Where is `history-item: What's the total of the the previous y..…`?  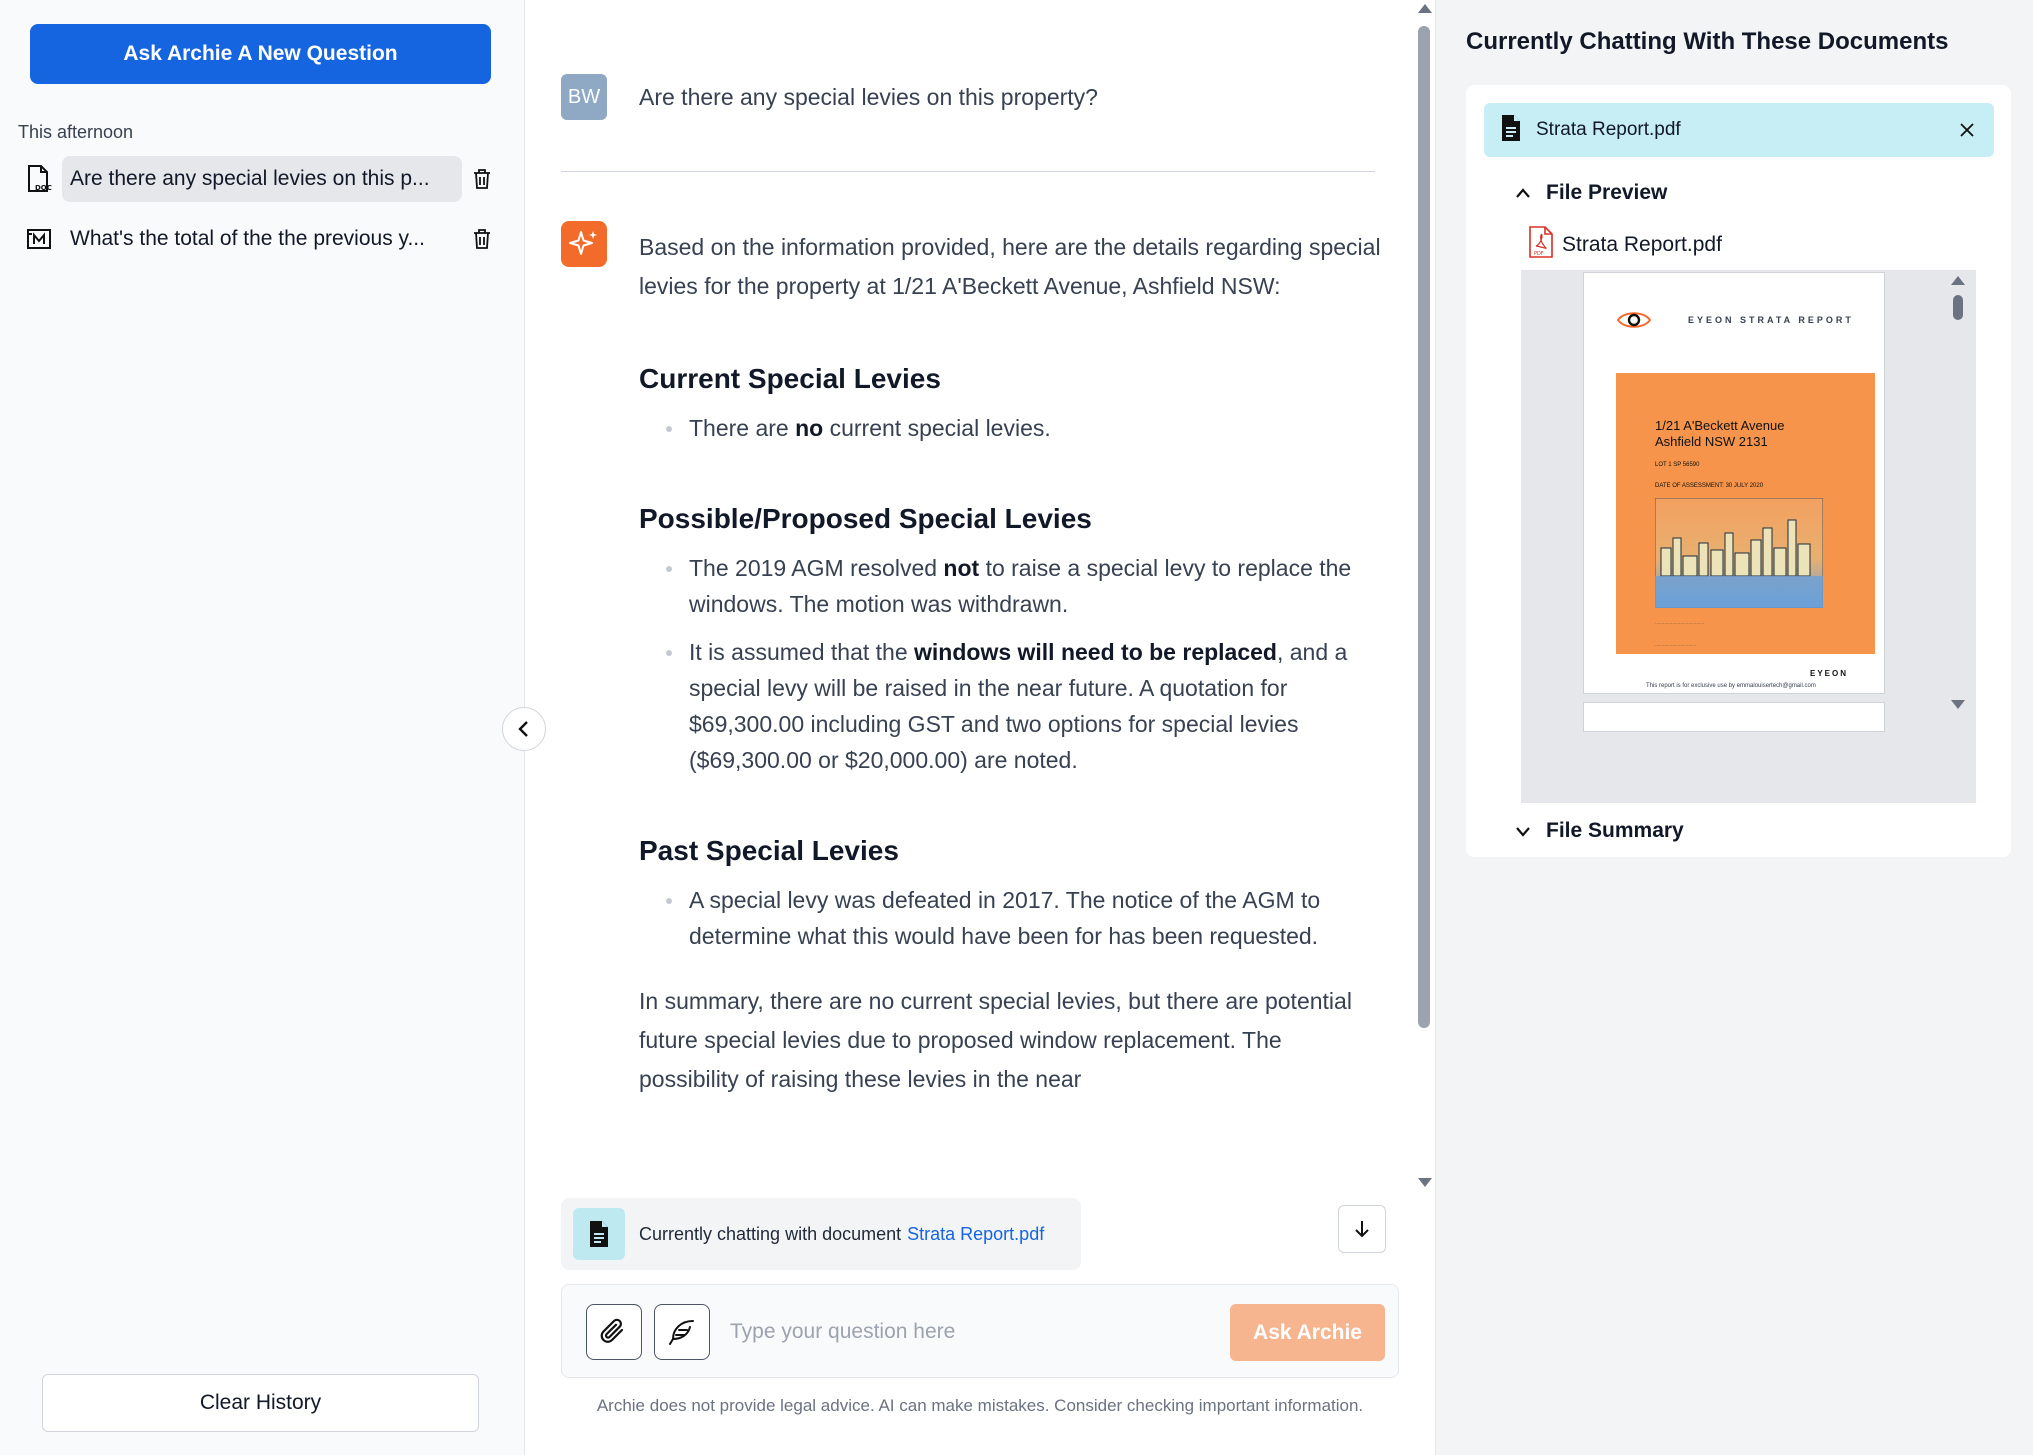
history-item: What's the total of the the previous y..… is located at coordinates (259, 239).